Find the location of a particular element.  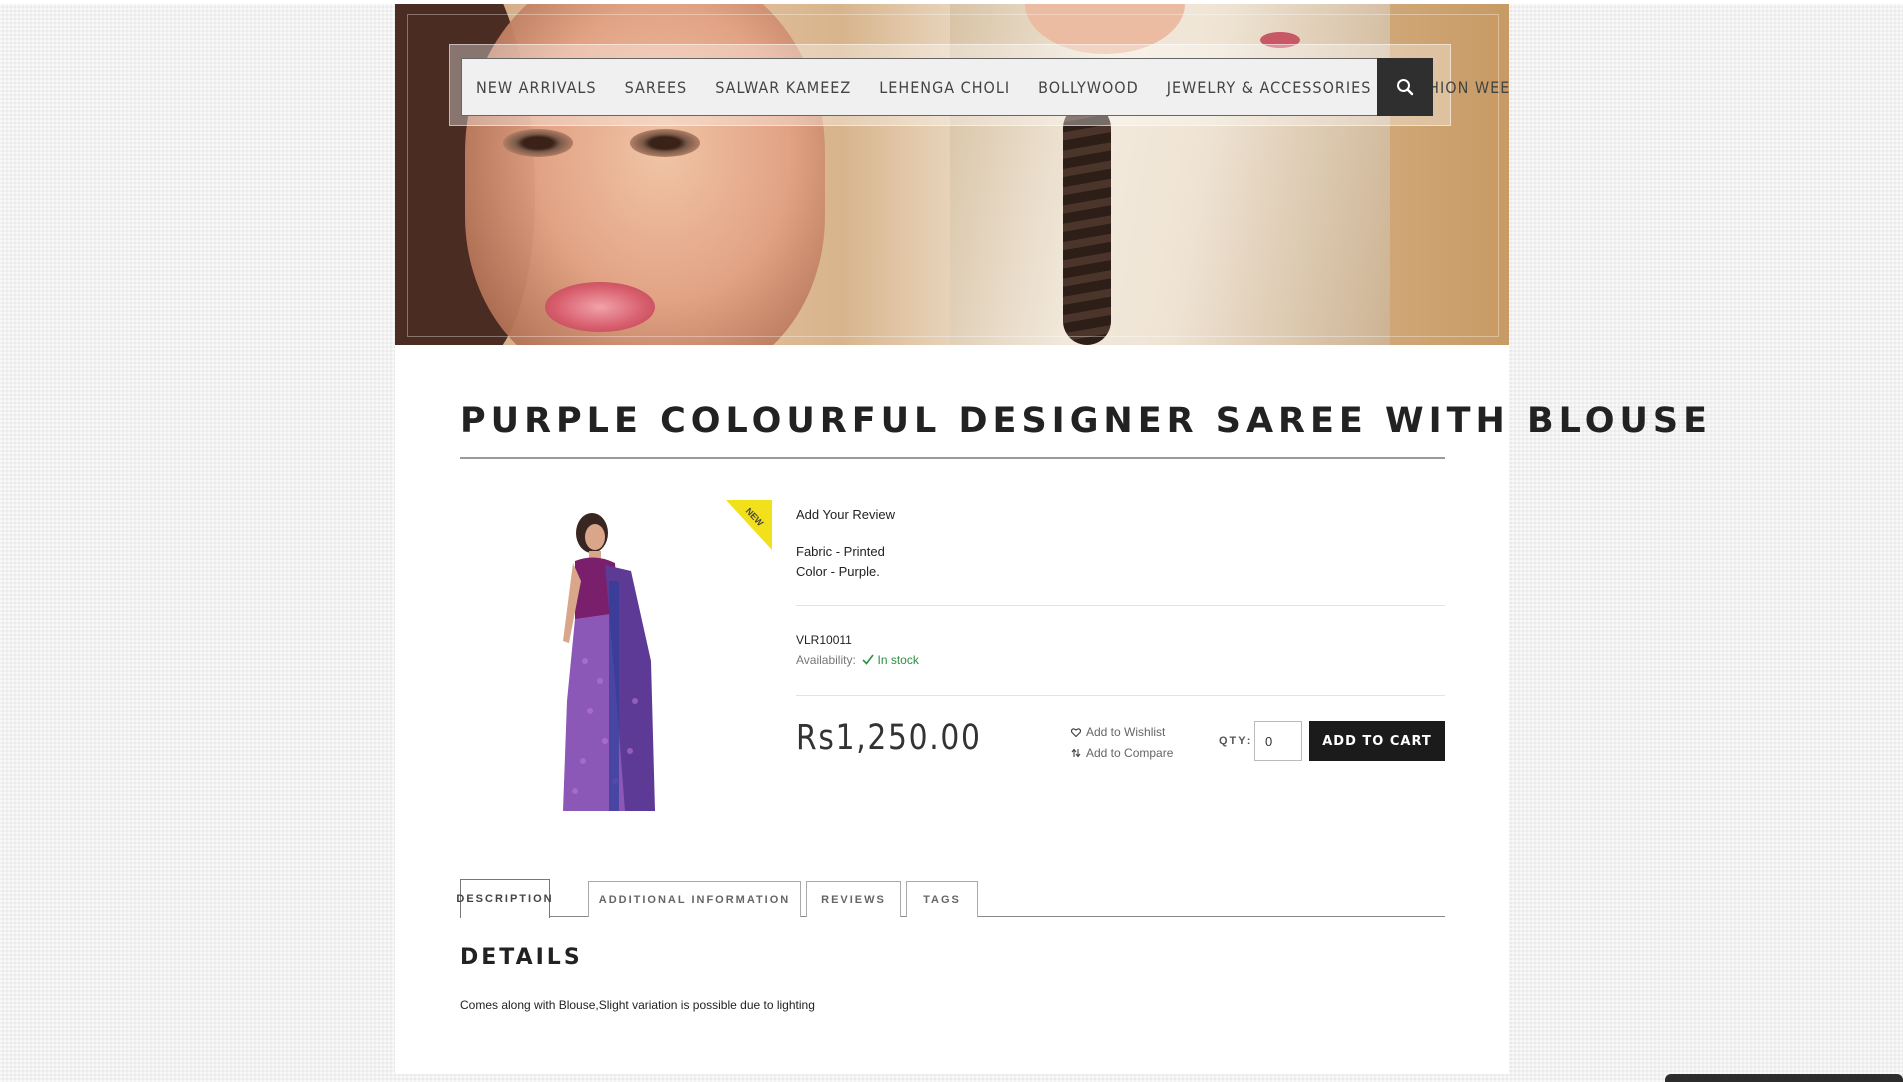

tab-reviews: REVIEWS is located at coordinates (853, 899).